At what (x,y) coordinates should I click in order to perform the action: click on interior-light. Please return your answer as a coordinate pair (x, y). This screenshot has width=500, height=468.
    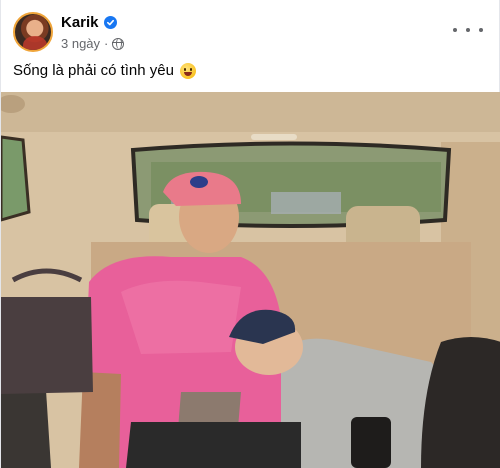
    Looking at the image, I should click on (274, 137).